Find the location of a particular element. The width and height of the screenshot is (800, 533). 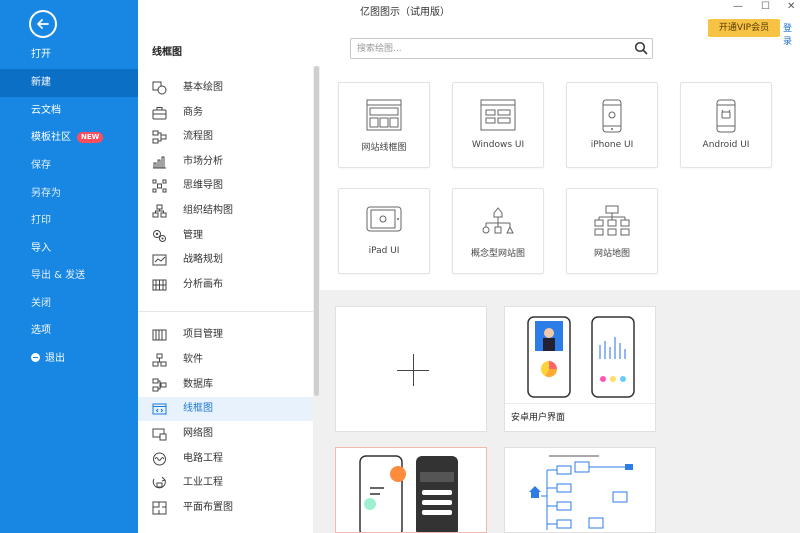

circuit-icon is located at coordinates (159, 459).